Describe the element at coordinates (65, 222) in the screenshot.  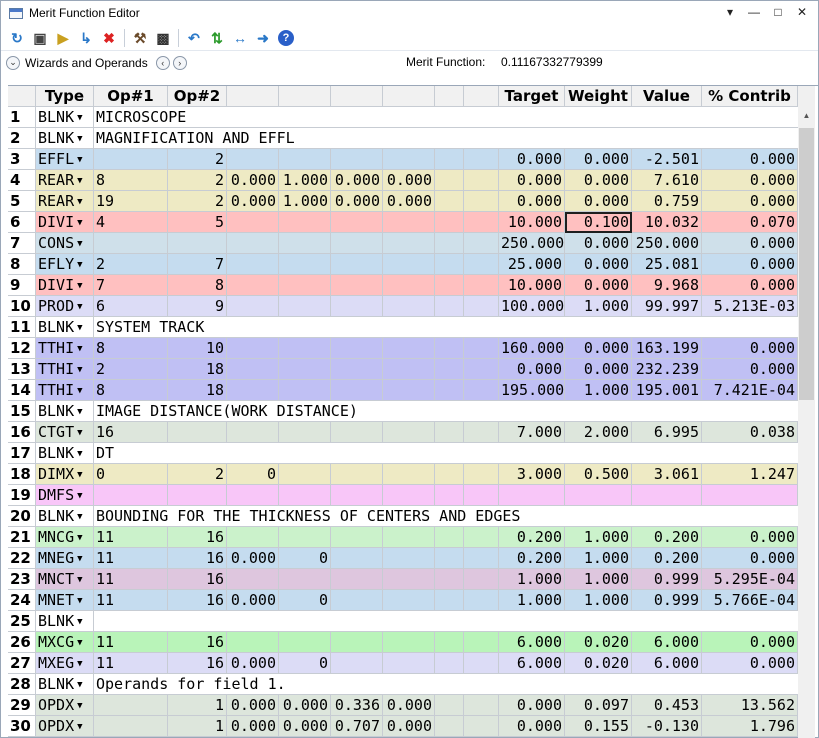
I see `operand-type-select: DIVI ▼` at that location.